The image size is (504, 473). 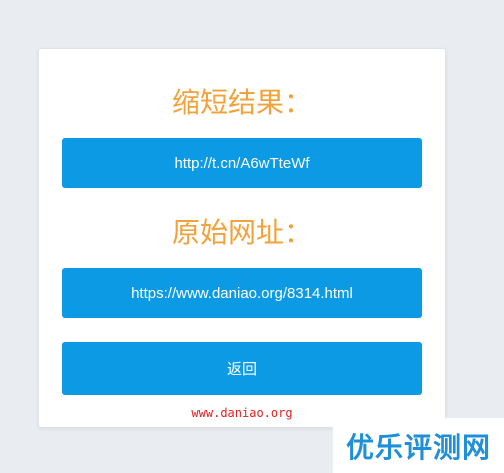 What do you see at coordinates (242, 368) in the screenshot?
I see `back-button: 返回` at bounding box center [242, 368].